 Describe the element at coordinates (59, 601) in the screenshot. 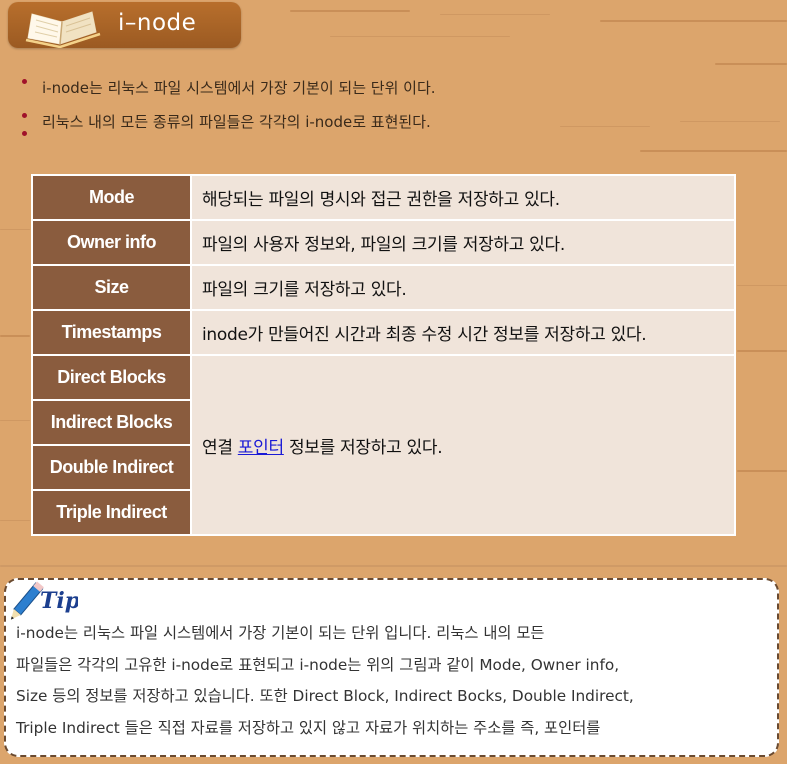

I see `tip-label: Tip` at that location.